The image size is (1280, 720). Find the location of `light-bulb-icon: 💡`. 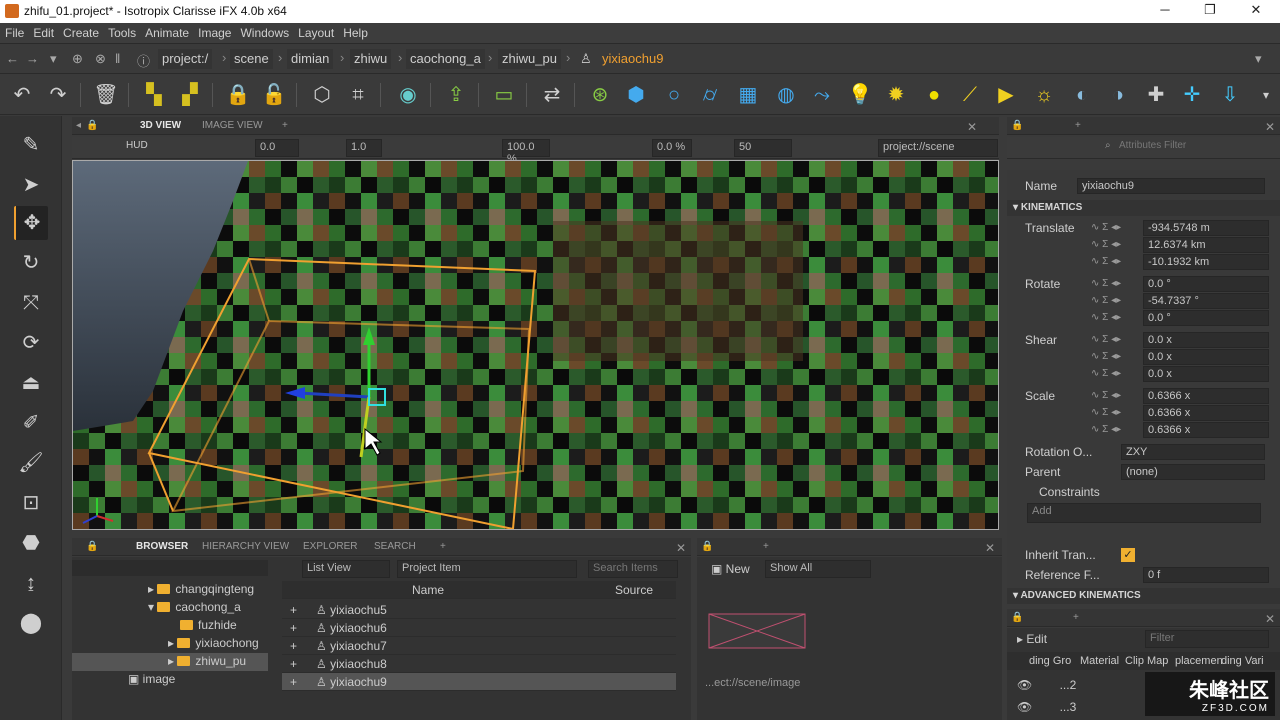

light-bulb-icon: 💡 is located at coordinates (860, 95).